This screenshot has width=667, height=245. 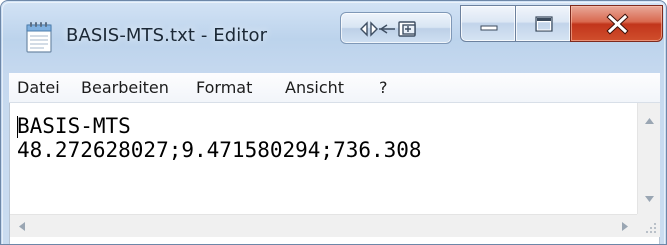 I want to click on horizontal-scrollbar, so click(x=323, y=225).